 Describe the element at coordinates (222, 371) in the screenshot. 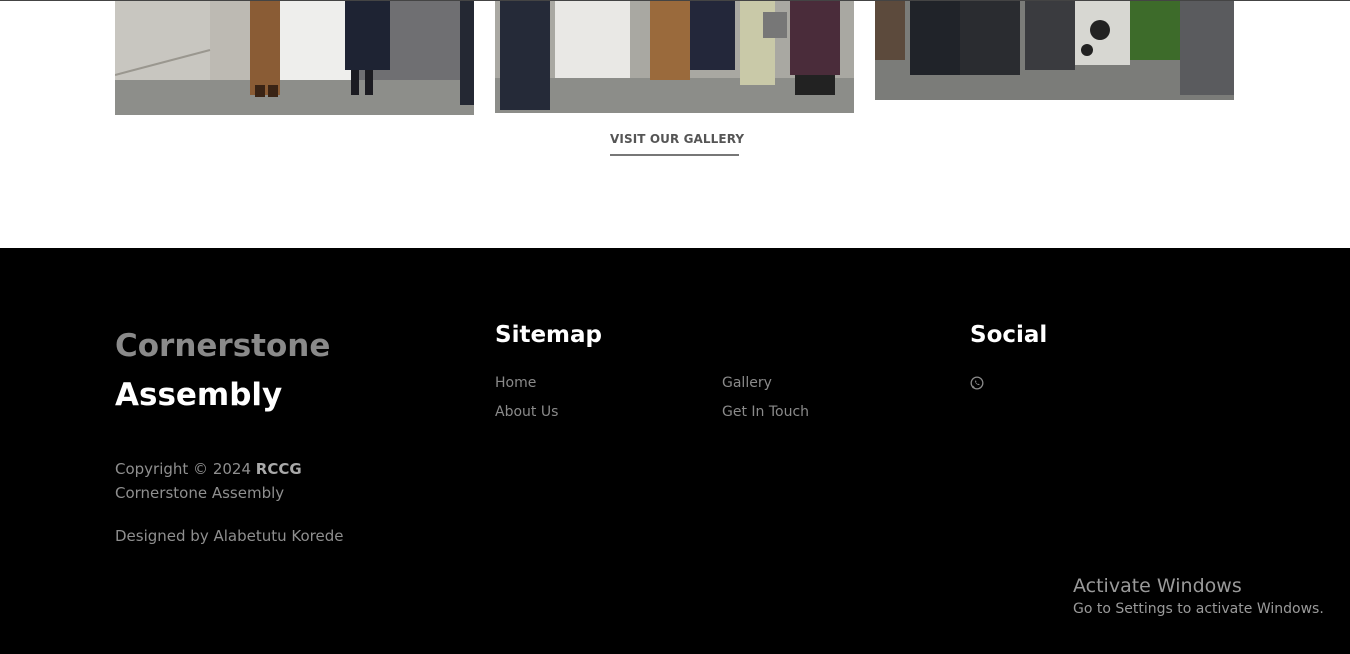

I see `footer-brand: Cornerstone Assembly` at that location.